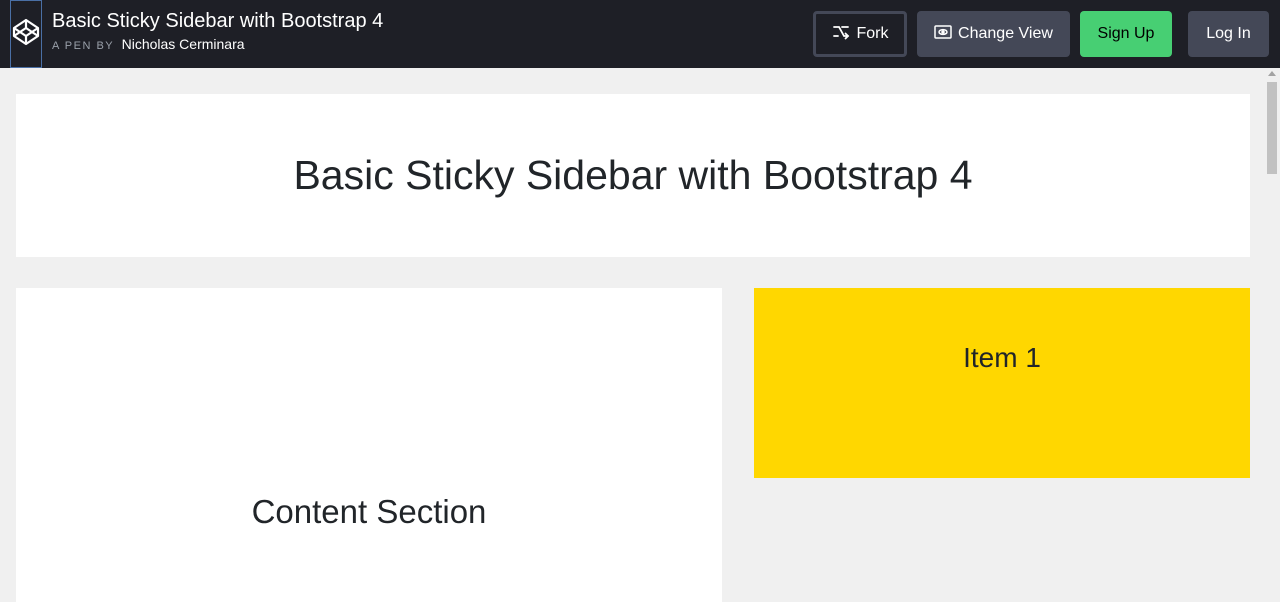 The width and height of the screenshot is (1280, 602). Describe the element at coordinates (844, 34) in the screenshot. I see `fork-icon` at that location.